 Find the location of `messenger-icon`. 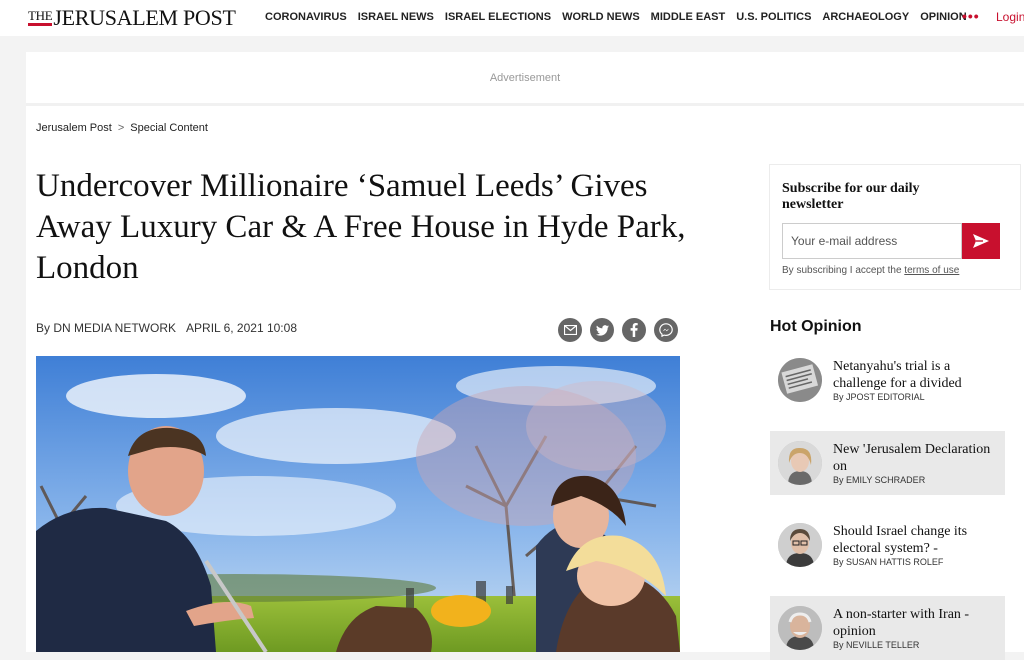

messenger-icon is located at coordinates (666, 330).